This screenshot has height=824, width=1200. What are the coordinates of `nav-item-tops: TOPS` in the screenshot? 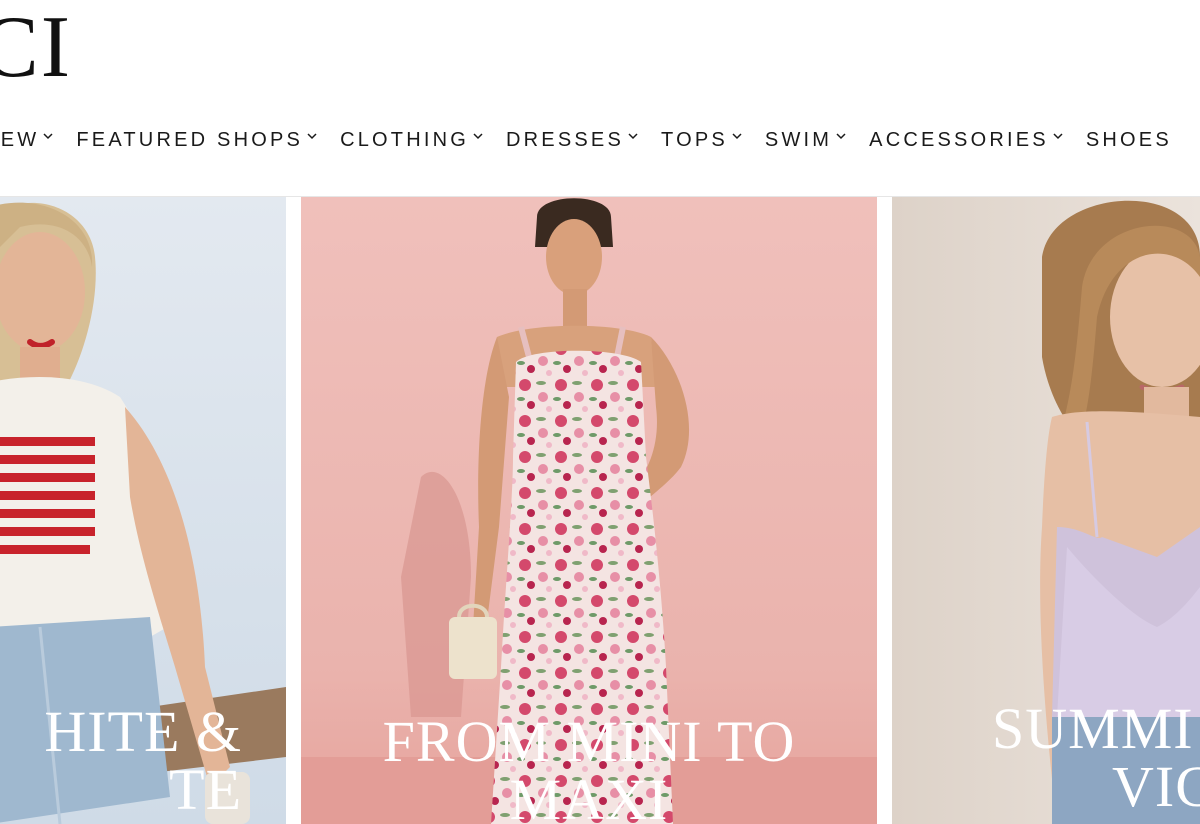 It's located at (702, 140).